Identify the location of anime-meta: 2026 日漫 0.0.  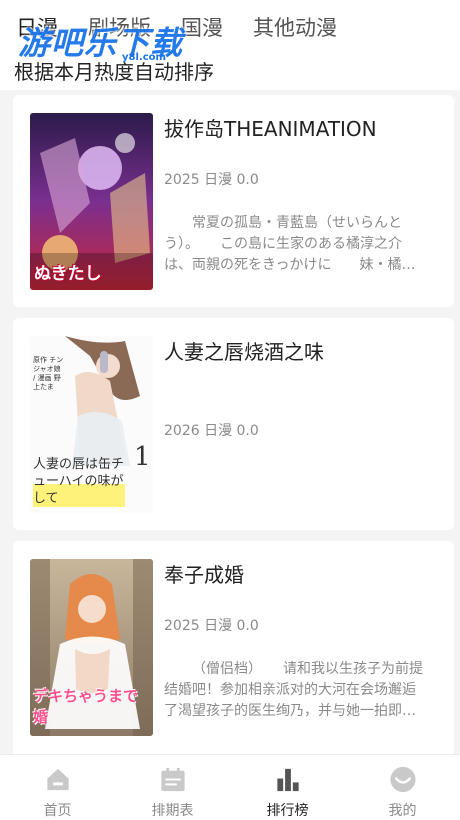
(211, 431).